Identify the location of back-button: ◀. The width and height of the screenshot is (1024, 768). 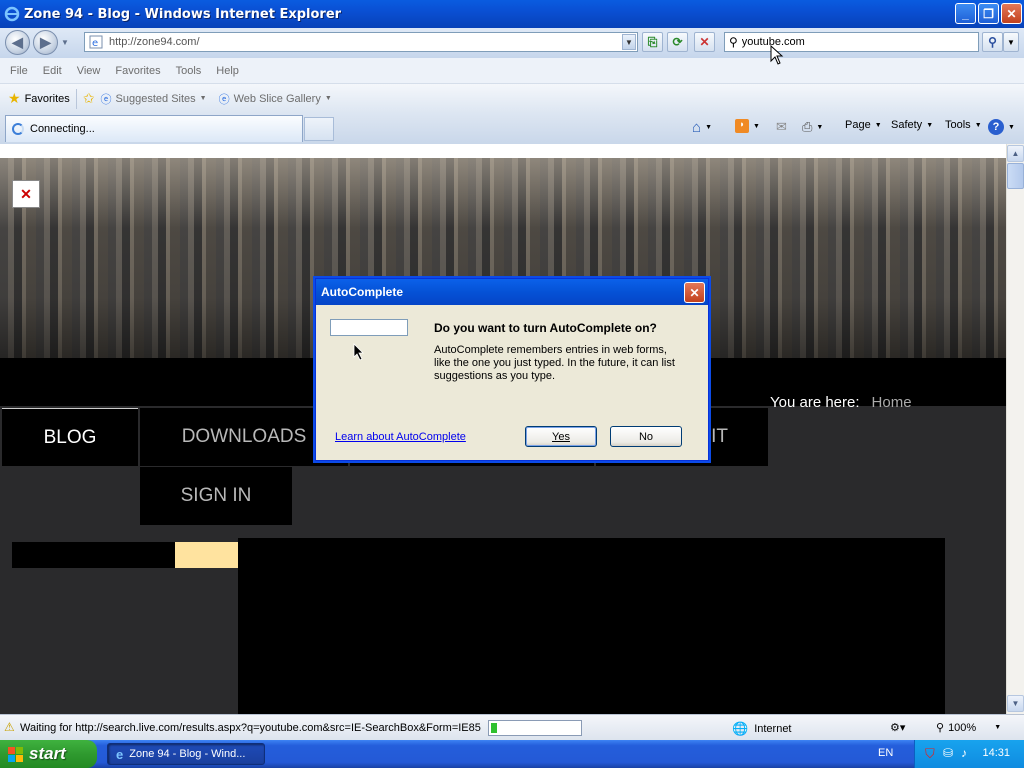
(17, 42).